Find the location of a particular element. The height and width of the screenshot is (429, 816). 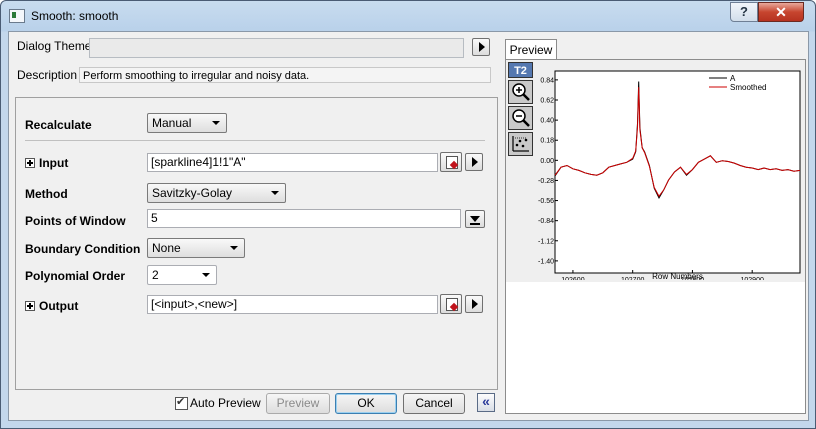

output-field: [<input>,<new>] is located at coordinates (292, 304).